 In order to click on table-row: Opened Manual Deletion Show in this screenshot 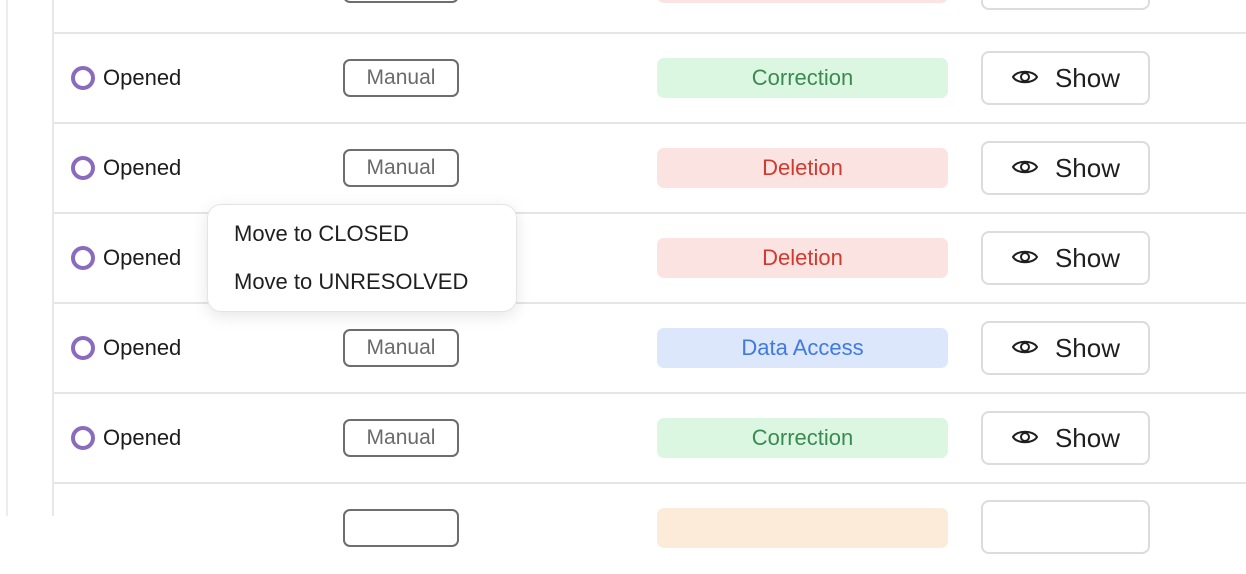, I will do `click(650, 168)`.